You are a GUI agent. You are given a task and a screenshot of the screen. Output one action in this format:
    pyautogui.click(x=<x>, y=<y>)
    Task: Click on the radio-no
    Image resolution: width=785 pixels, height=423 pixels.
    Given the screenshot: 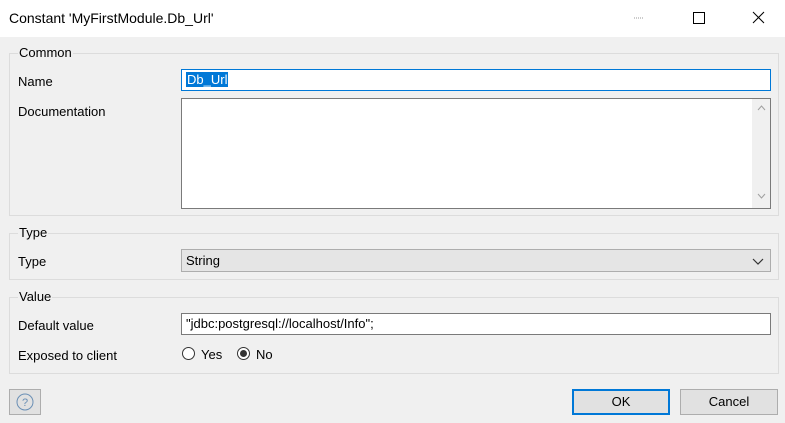 What is the action you would take?
    pyautogui.click(x=243, y=353)
    